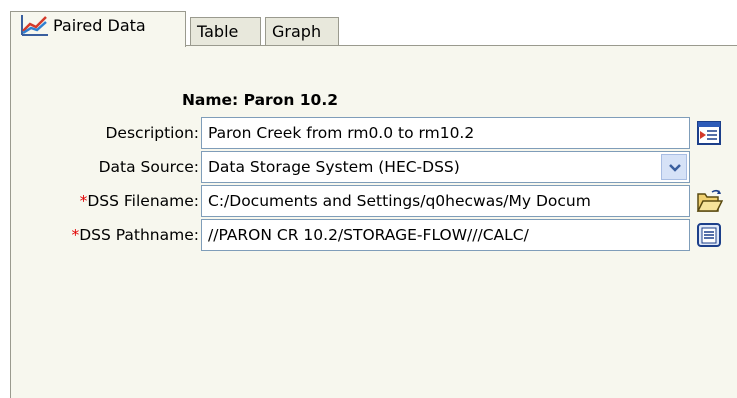 This screenshot has width=737, height=398. Describe the element at coordinates (445, 235) in the screenshot. I see `dss-pathname-field: //PARON CR 10.2/STORAGE-FLOW///CALC/` at that location.